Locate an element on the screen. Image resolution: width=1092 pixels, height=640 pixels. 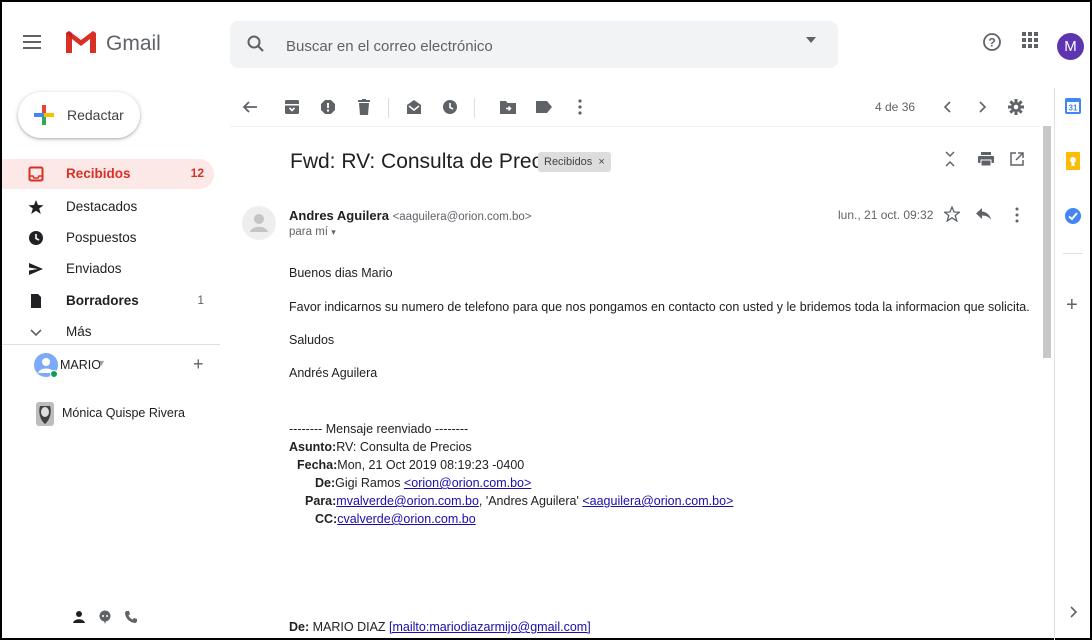
sidebar-item-starred: Destacados is located at coordinates (108, 207).